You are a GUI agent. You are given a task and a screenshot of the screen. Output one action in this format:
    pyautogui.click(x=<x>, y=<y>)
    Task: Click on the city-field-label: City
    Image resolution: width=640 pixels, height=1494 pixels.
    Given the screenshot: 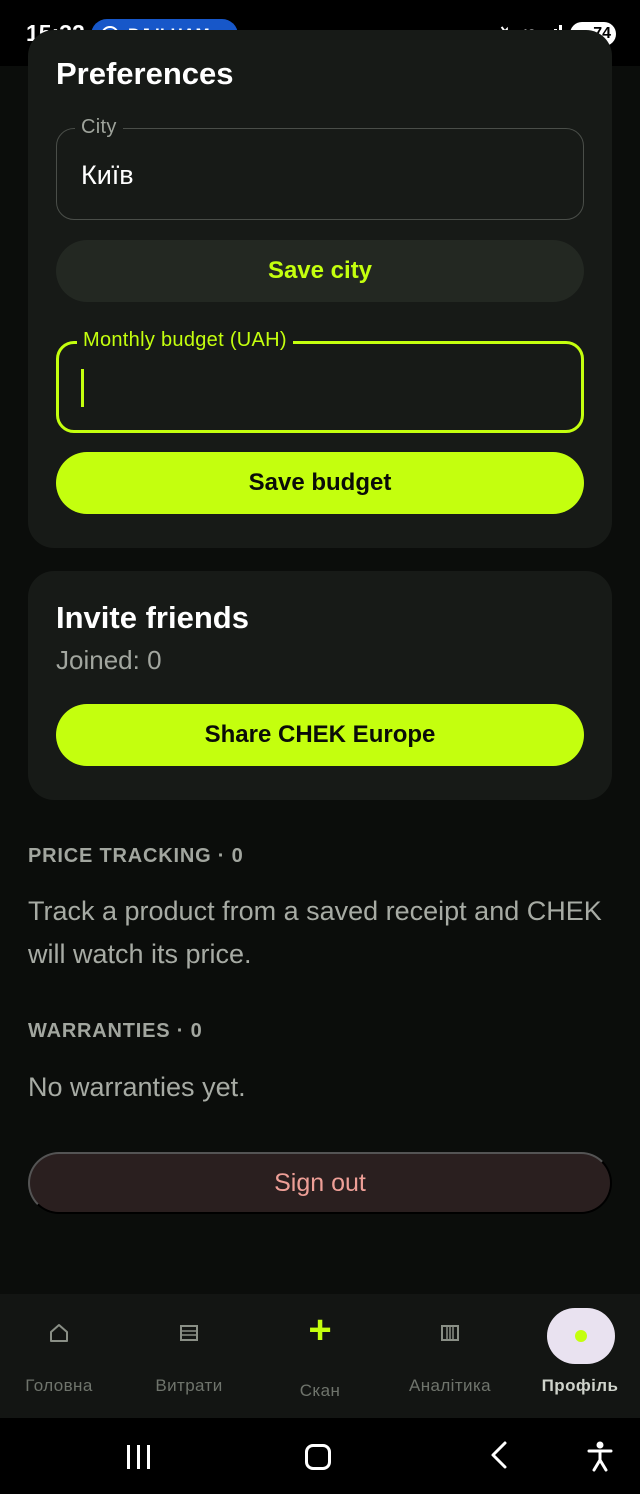 What is the action you would take?
    pyautogui.click(x=99, y=127)
    